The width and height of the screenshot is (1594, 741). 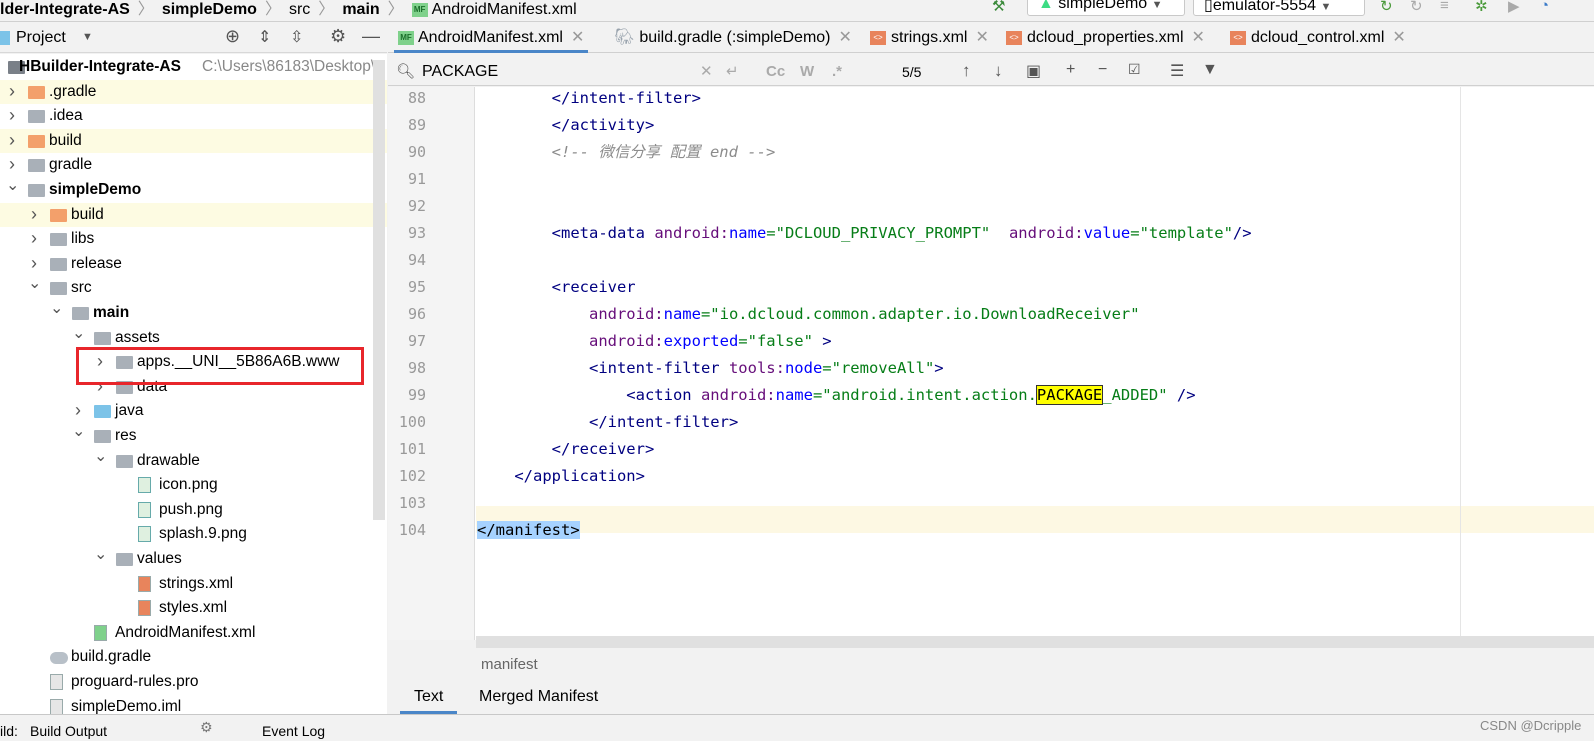 What do you see at coordinates (556, 287) in the screenshot?
I see `code-line: <receiver` at bounding box center [556, 287].